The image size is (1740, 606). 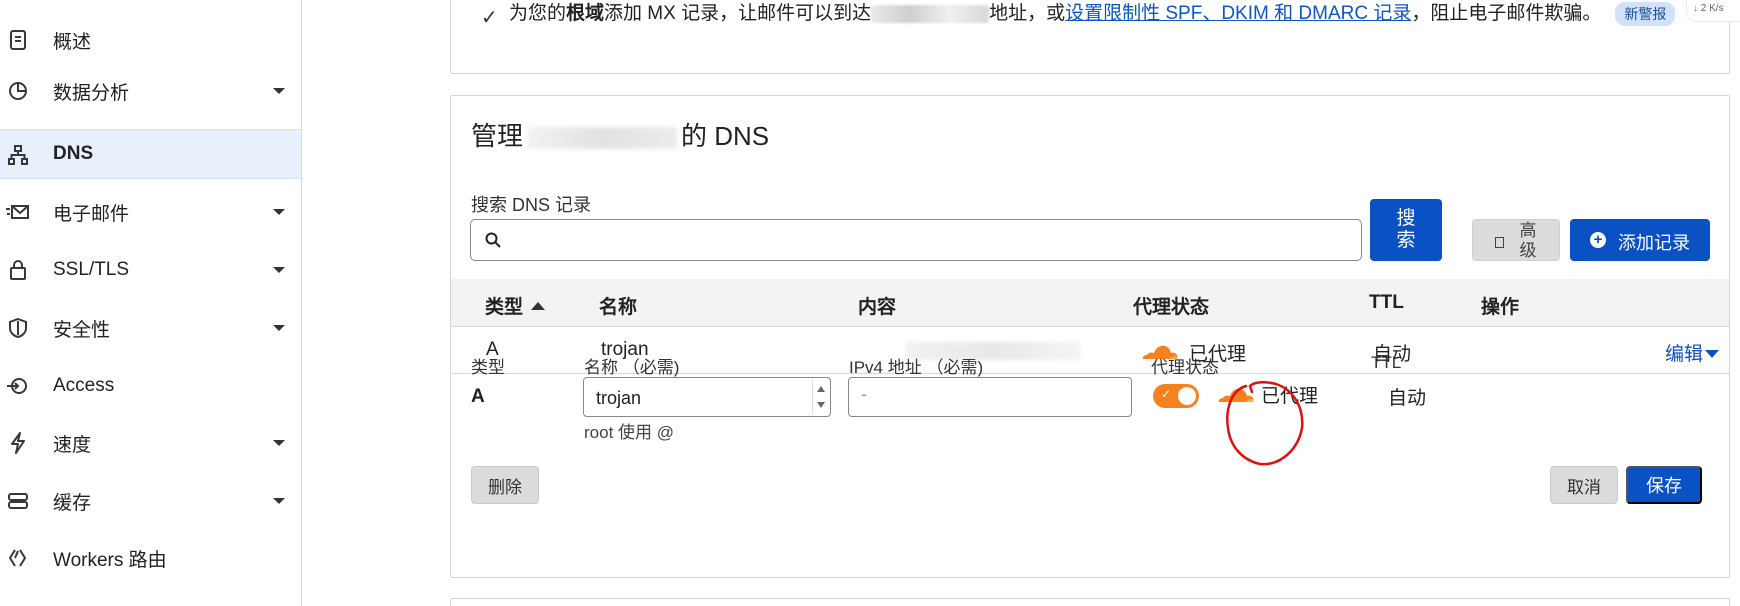 What do you see at coordinates (150, 328) in the screenshot?
I see `sidebar-item-security: 安全性` at bounding box center [150, 328].